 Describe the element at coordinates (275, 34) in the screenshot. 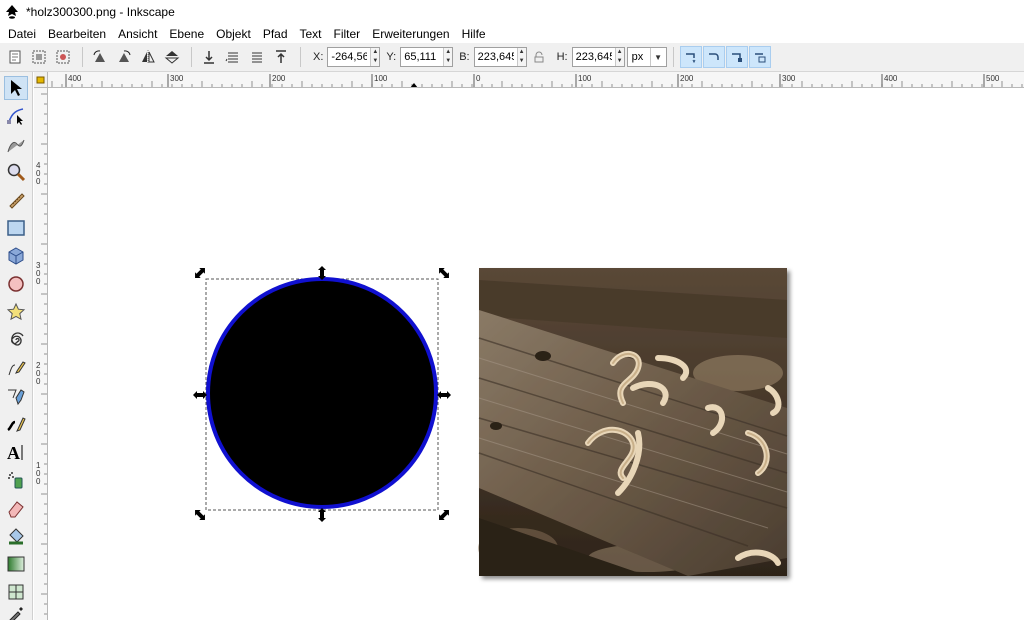

I see `menu-pfad: Pfad` at that location.